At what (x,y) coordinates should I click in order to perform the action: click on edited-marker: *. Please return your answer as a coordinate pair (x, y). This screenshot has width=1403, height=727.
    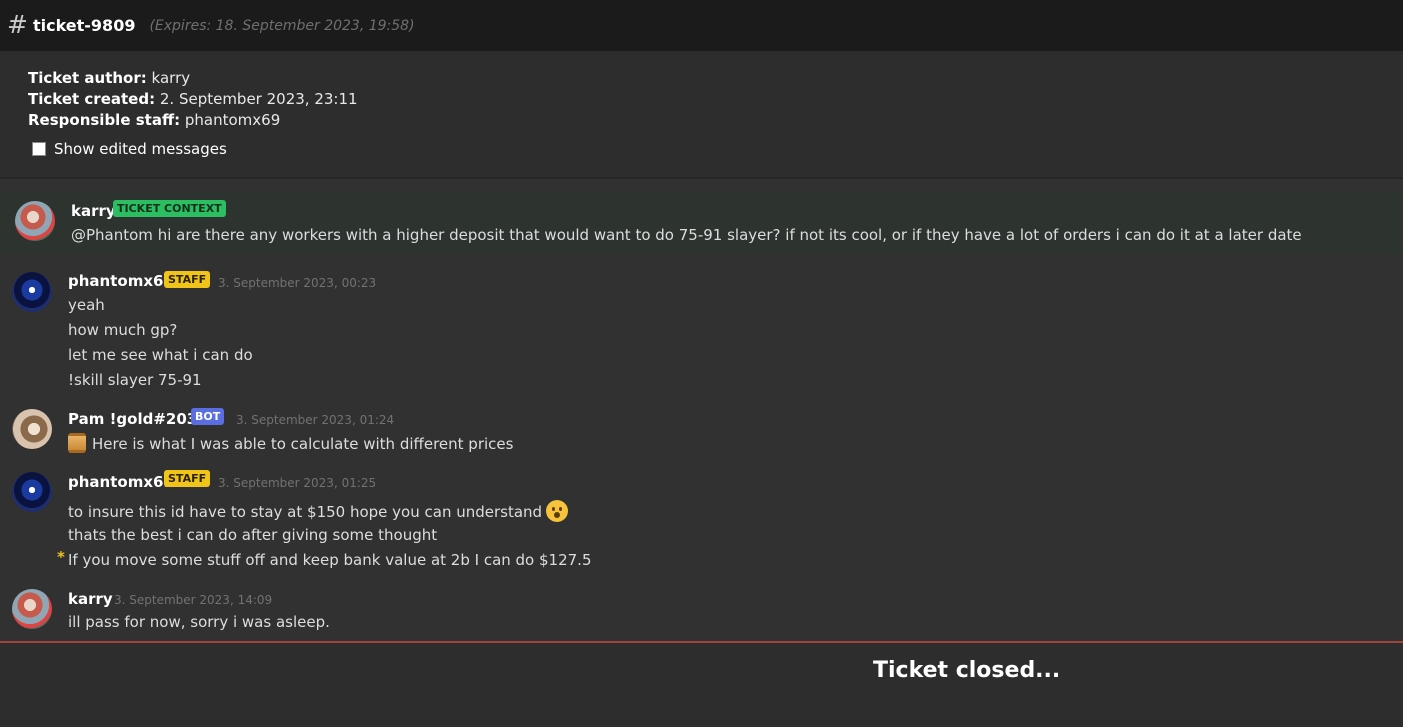
    Looking at the image, I should click on (61, 557).